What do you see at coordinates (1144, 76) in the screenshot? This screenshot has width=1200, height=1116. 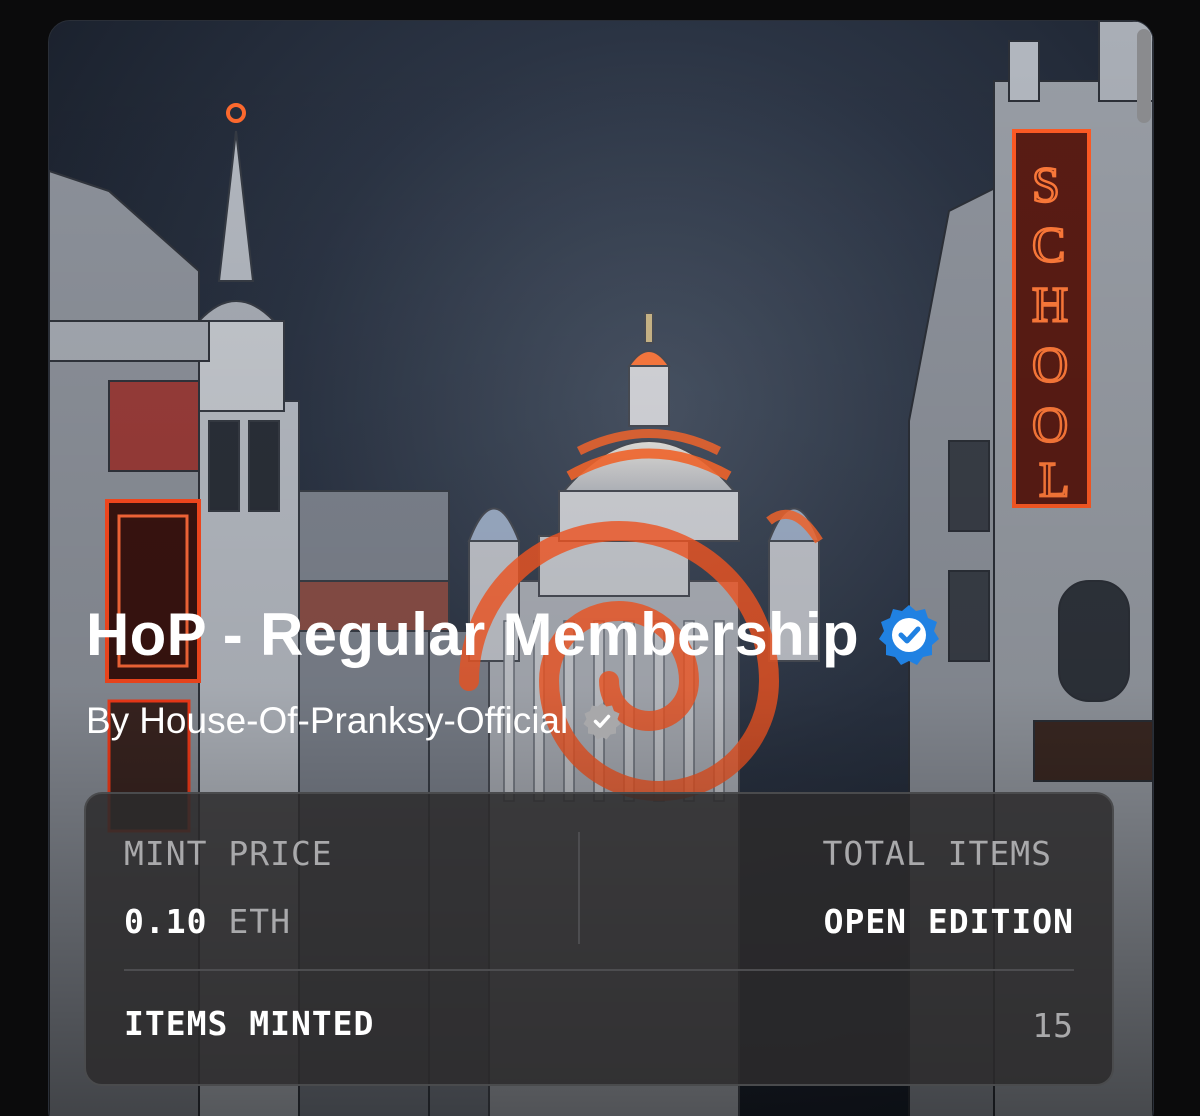 I see `scrollbar-thumb` at bounding box center [1144, 76].